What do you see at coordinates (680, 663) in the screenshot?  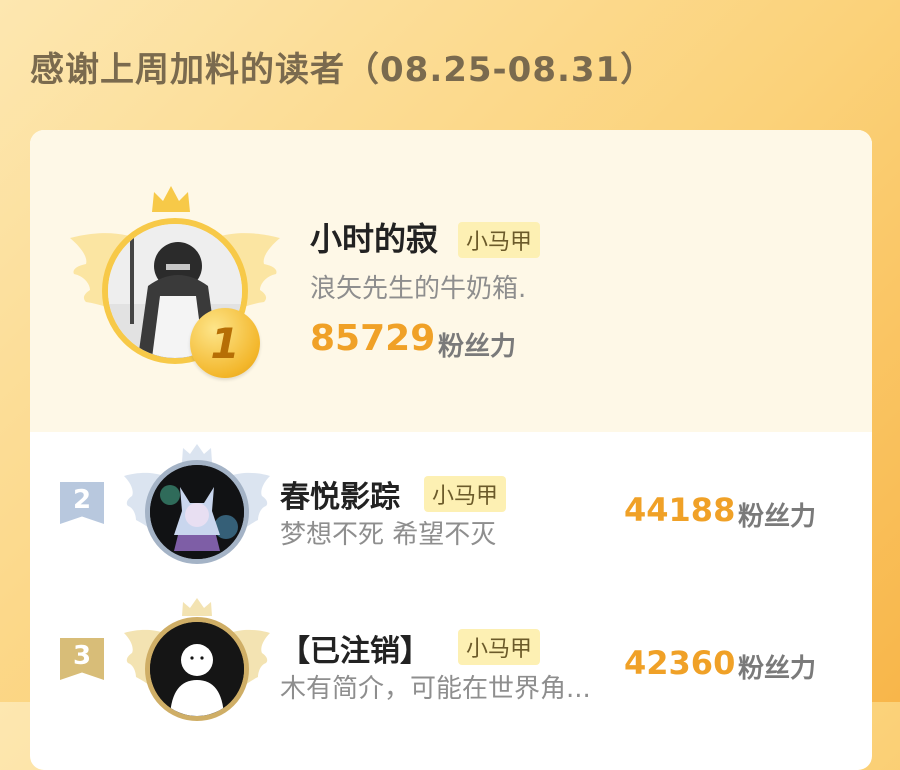 I see `fan-score: 42360` at bounding box center [680, 663].